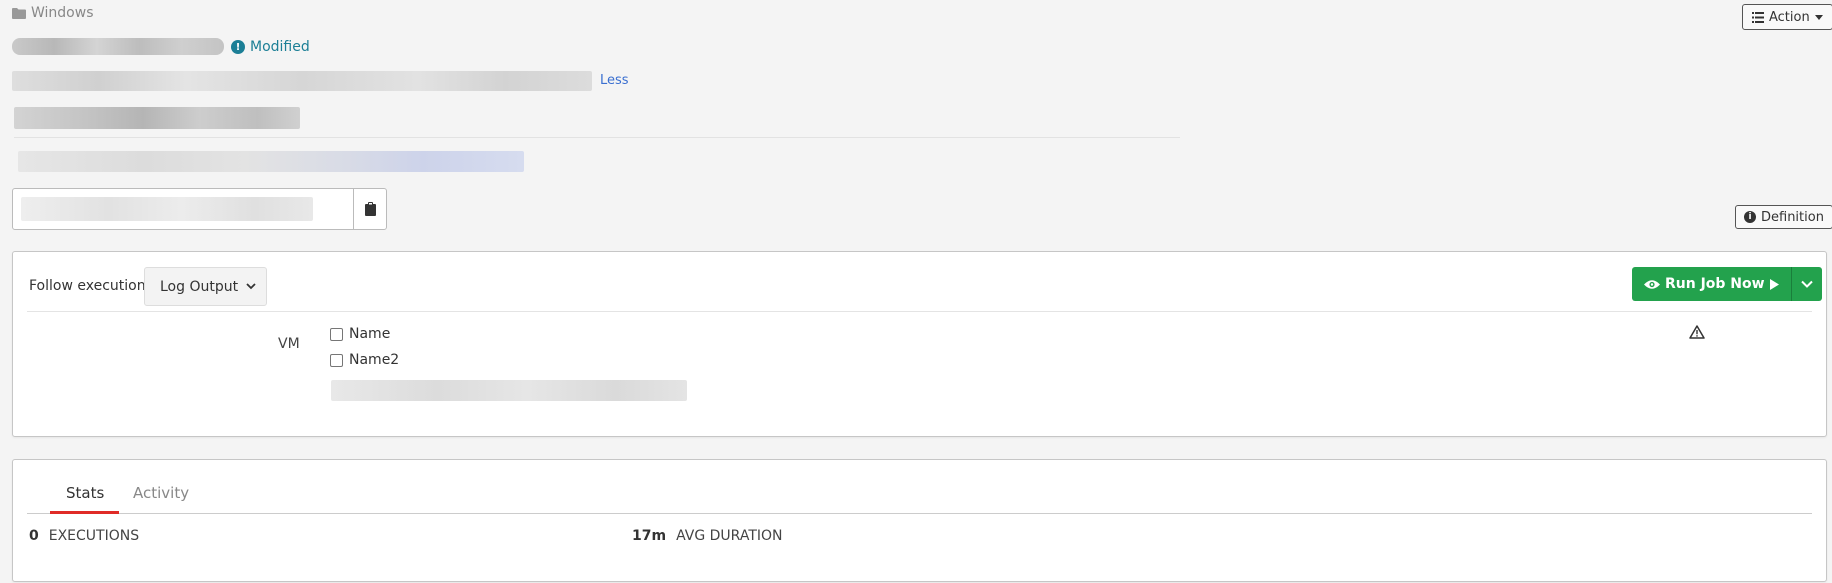  What do you see at coordinates (1774, 284) in the screenshot?
I see `play-icon` at bounding box center [1774, 284].